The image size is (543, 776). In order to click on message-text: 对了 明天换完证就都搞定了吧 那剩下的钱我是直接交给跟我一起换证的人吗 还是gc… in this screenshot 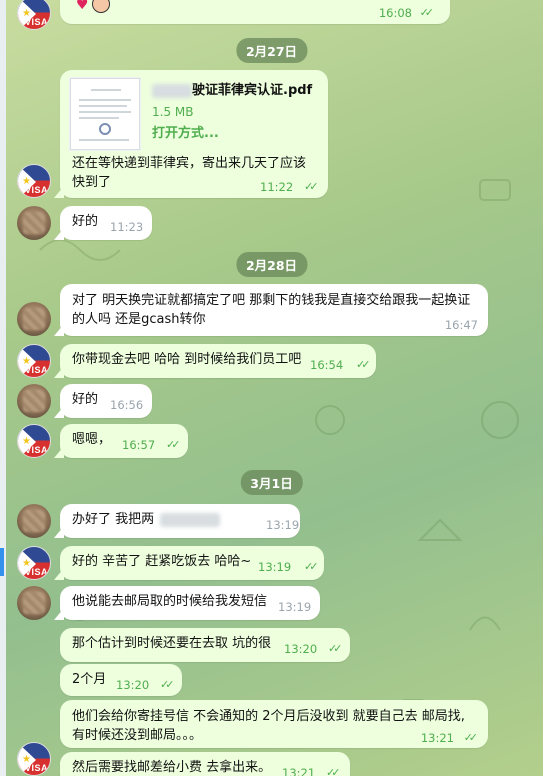, I will do `click(271, 310)`.